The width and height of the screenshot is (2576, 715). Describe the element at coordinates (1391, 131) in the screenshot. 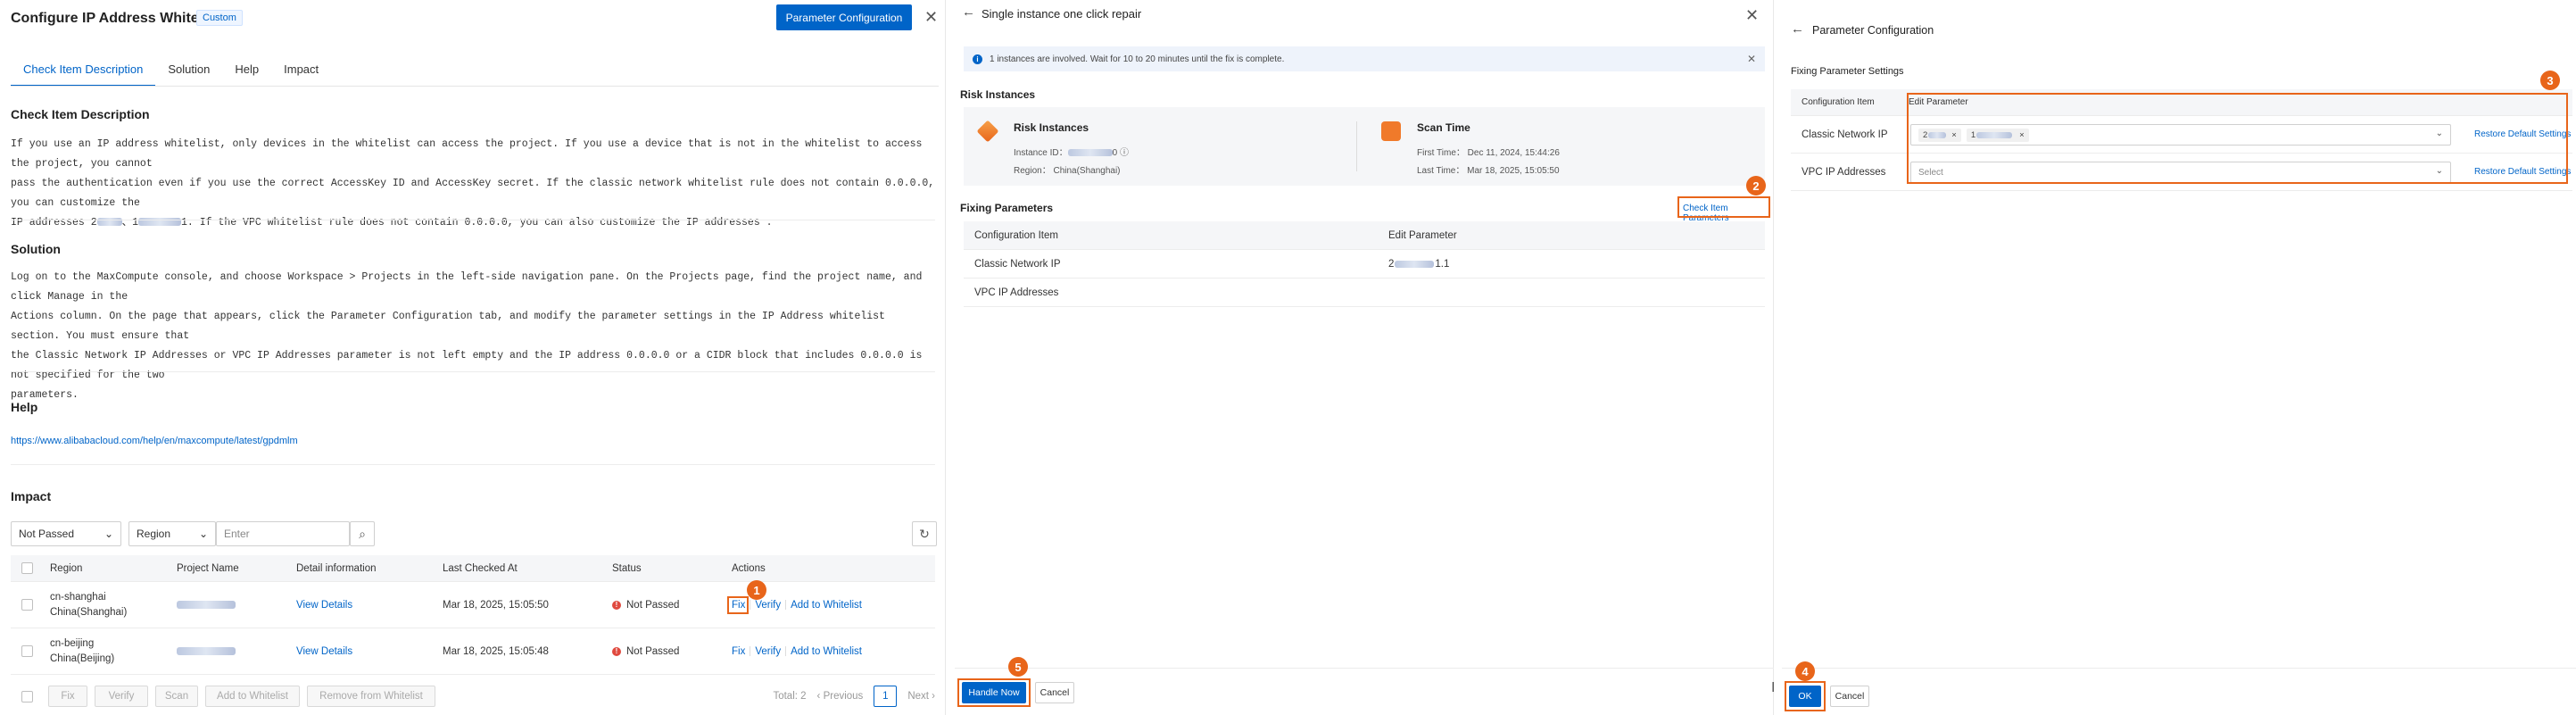

I see `clock-icon` at that location.